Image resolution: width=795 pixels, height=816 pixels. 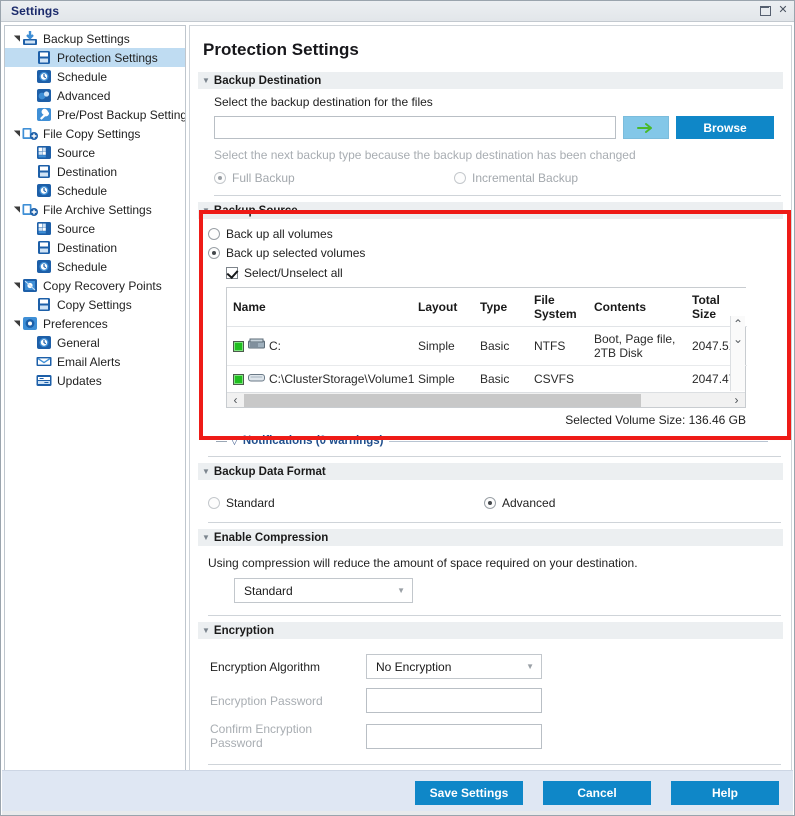 What do you see at coordinates (490, 630) in the screenshot?
I see `section-header-encryption: ▼ Encryption` at bounding box center [490, 630].